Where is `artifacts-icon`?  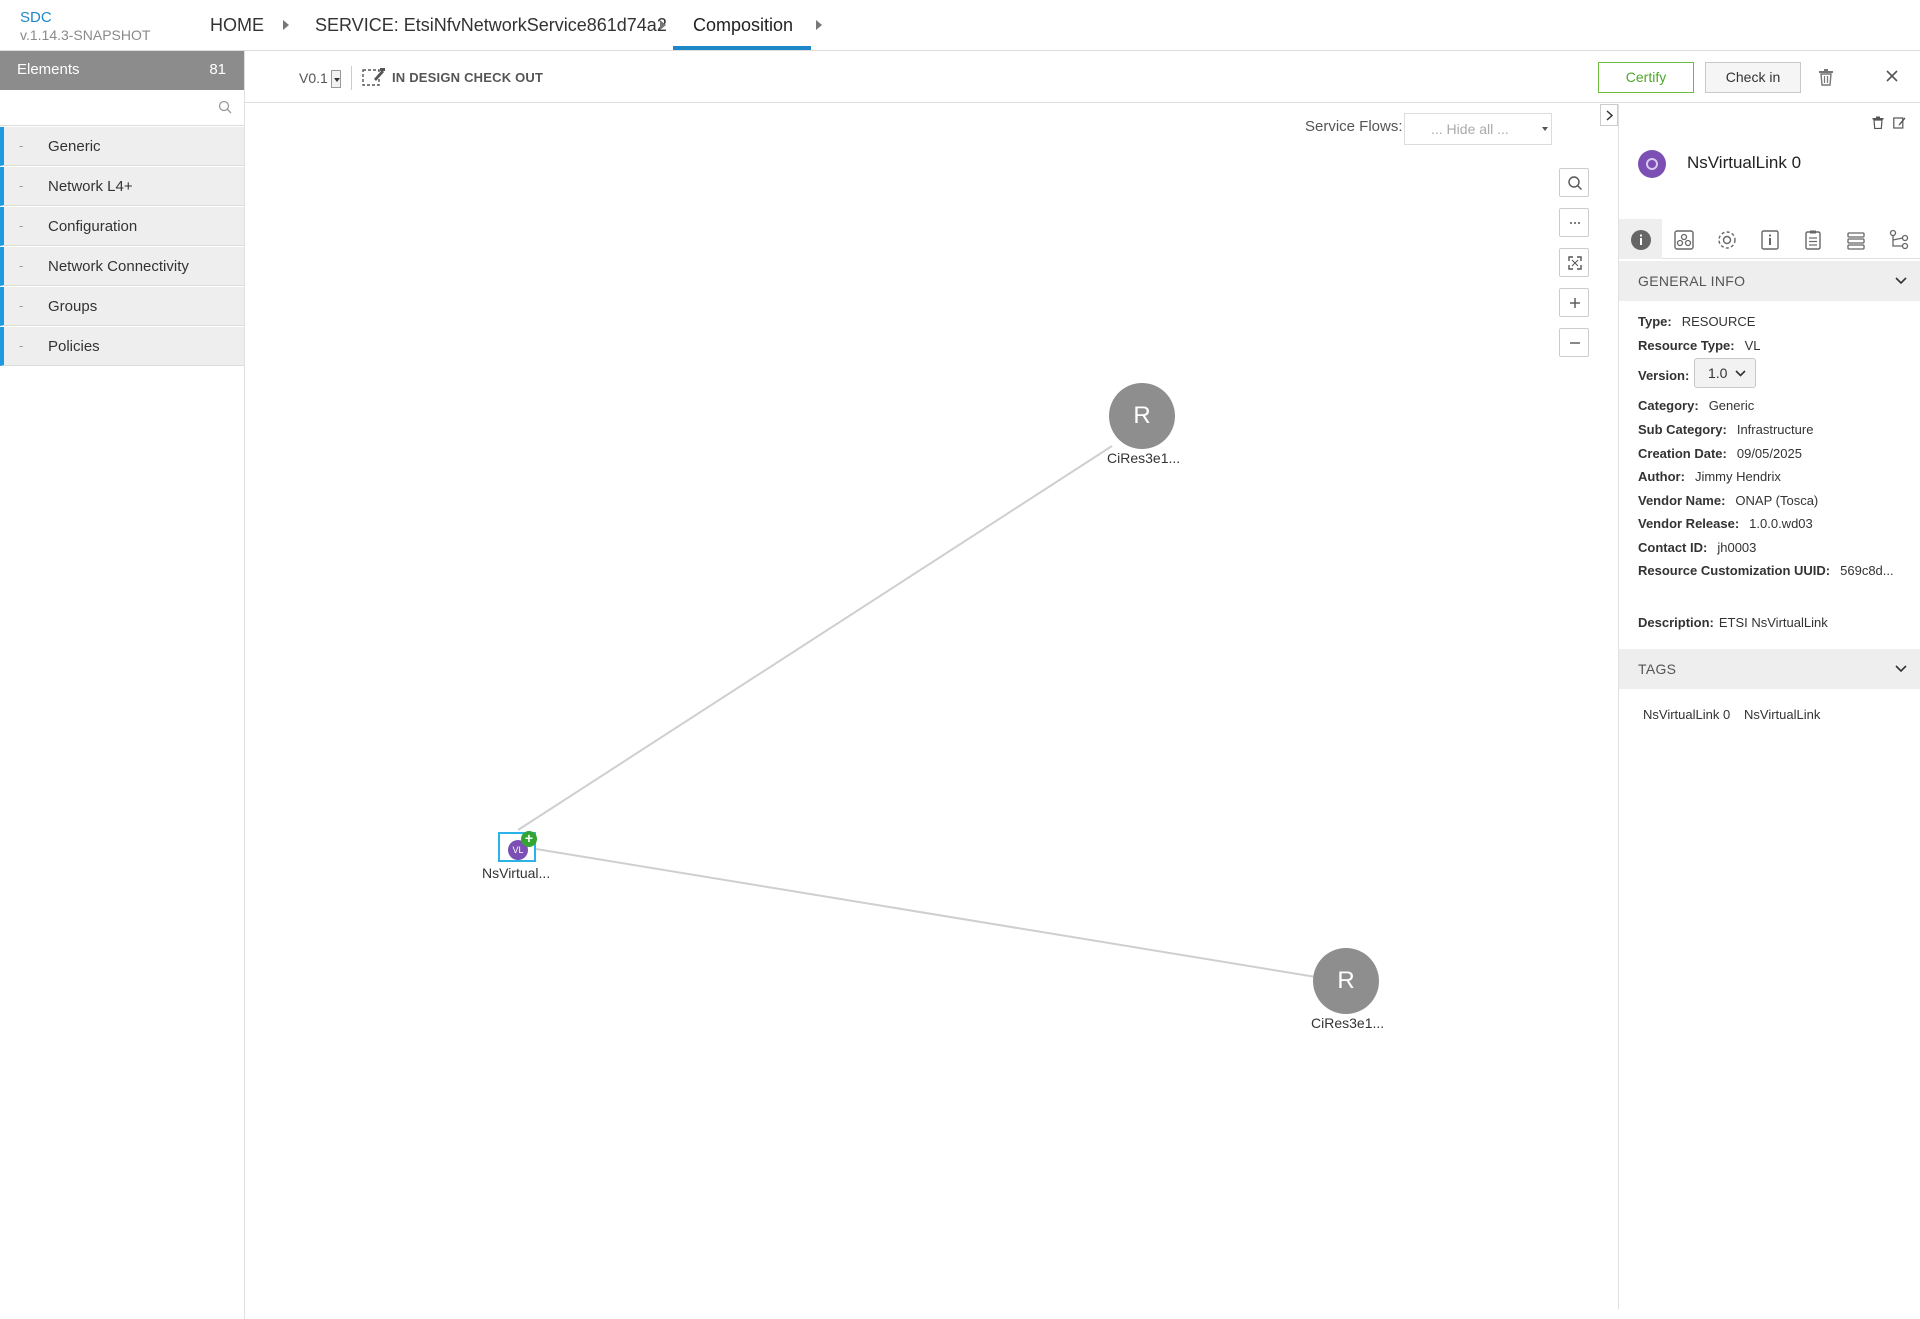
artifacts-icon is located at coordinates (1684, 240).